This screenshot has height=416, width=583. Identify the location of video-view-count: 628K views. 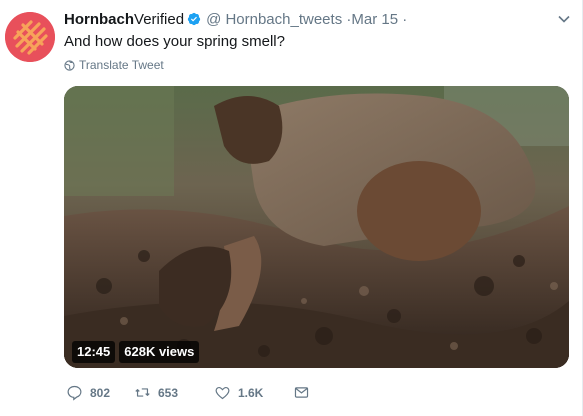
(159, 352).